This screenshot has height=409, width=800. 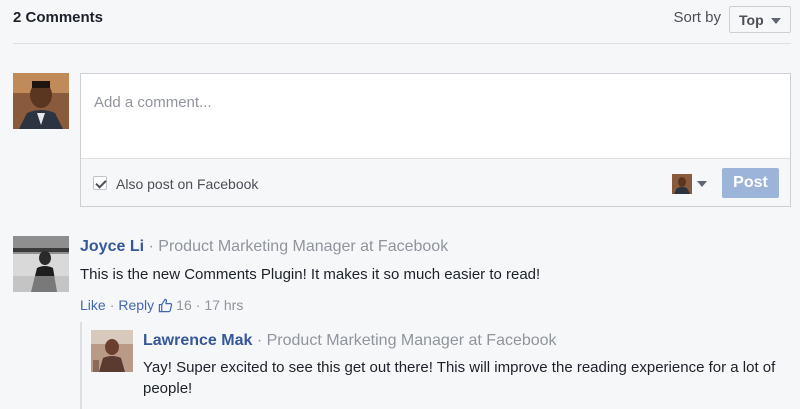 What do you see at coordinates (750, 183) in the screenshot?
I see `post-button: Post` at bounding box center [750, 183].